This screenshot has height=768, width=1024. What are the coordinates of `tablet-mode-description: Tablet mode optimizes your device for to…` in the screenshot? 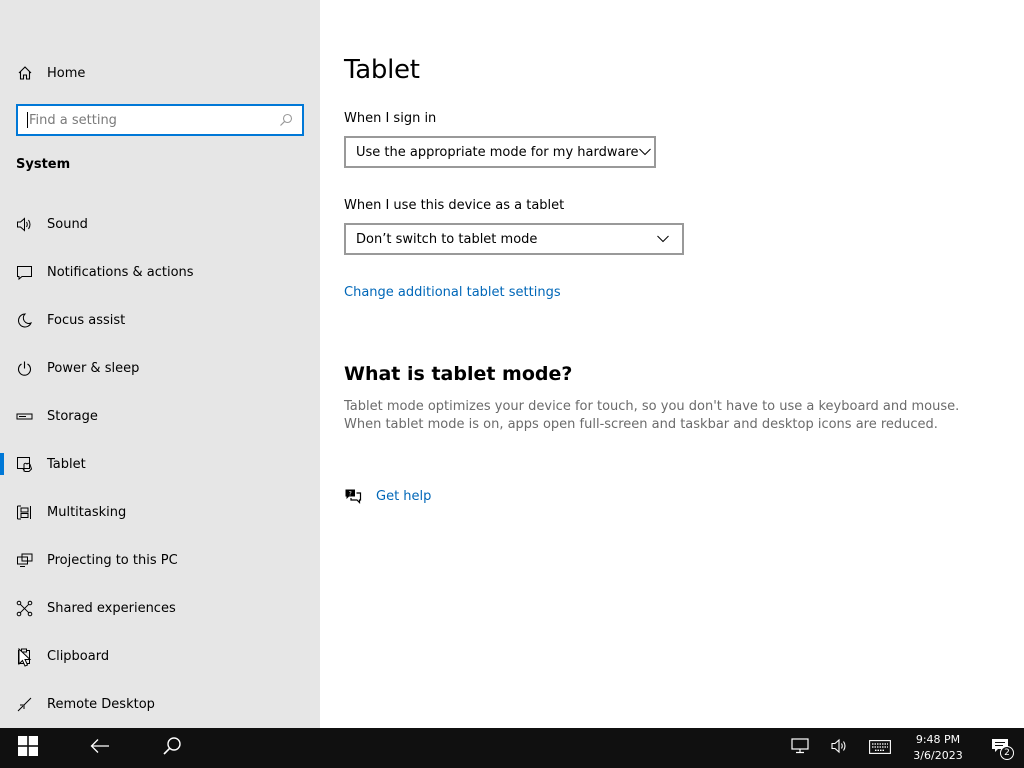 It's located at (652, 415).